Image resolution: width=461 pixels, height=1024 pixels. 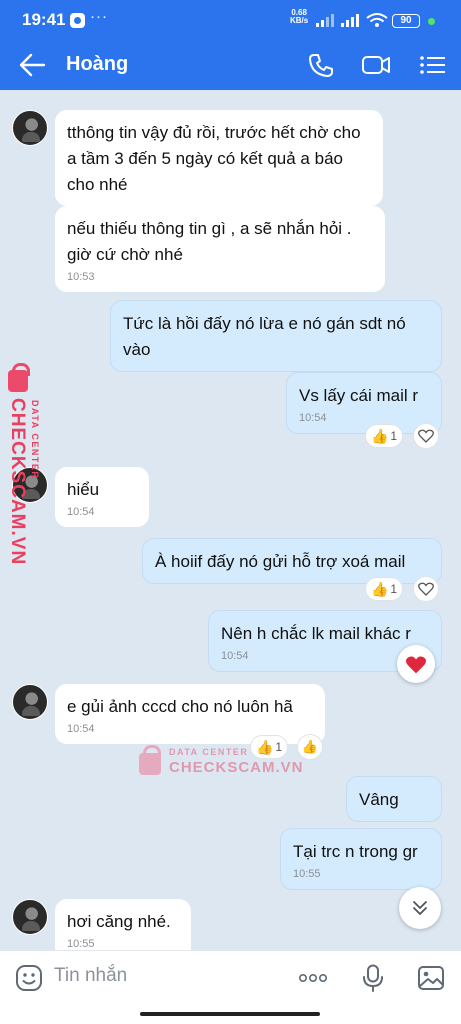 I want to click on battery-icon: 90, so click(x=406, y=21).